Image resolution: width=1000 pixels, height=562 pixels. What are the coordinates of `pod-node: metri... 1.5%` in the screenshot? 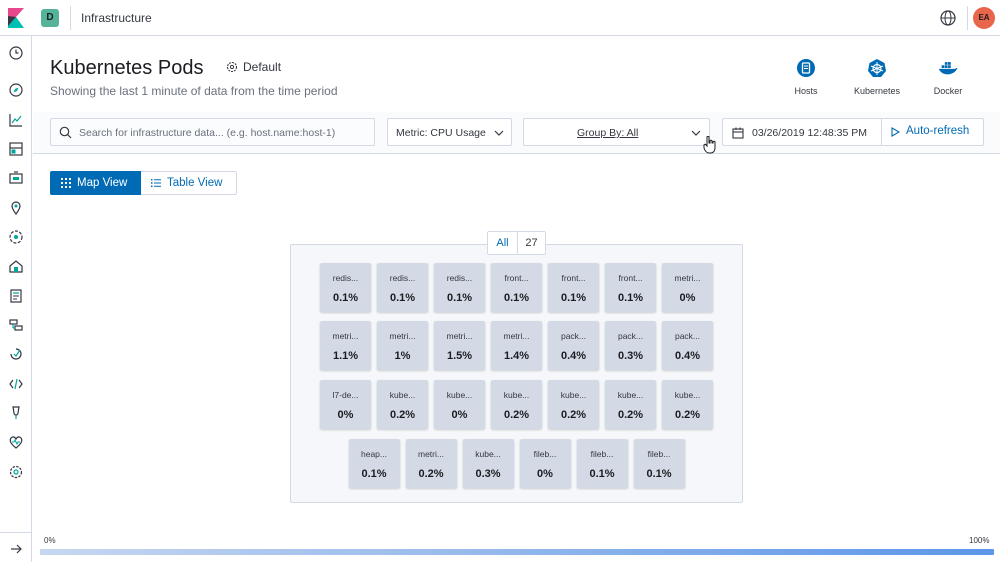 It's located at (459, 345).